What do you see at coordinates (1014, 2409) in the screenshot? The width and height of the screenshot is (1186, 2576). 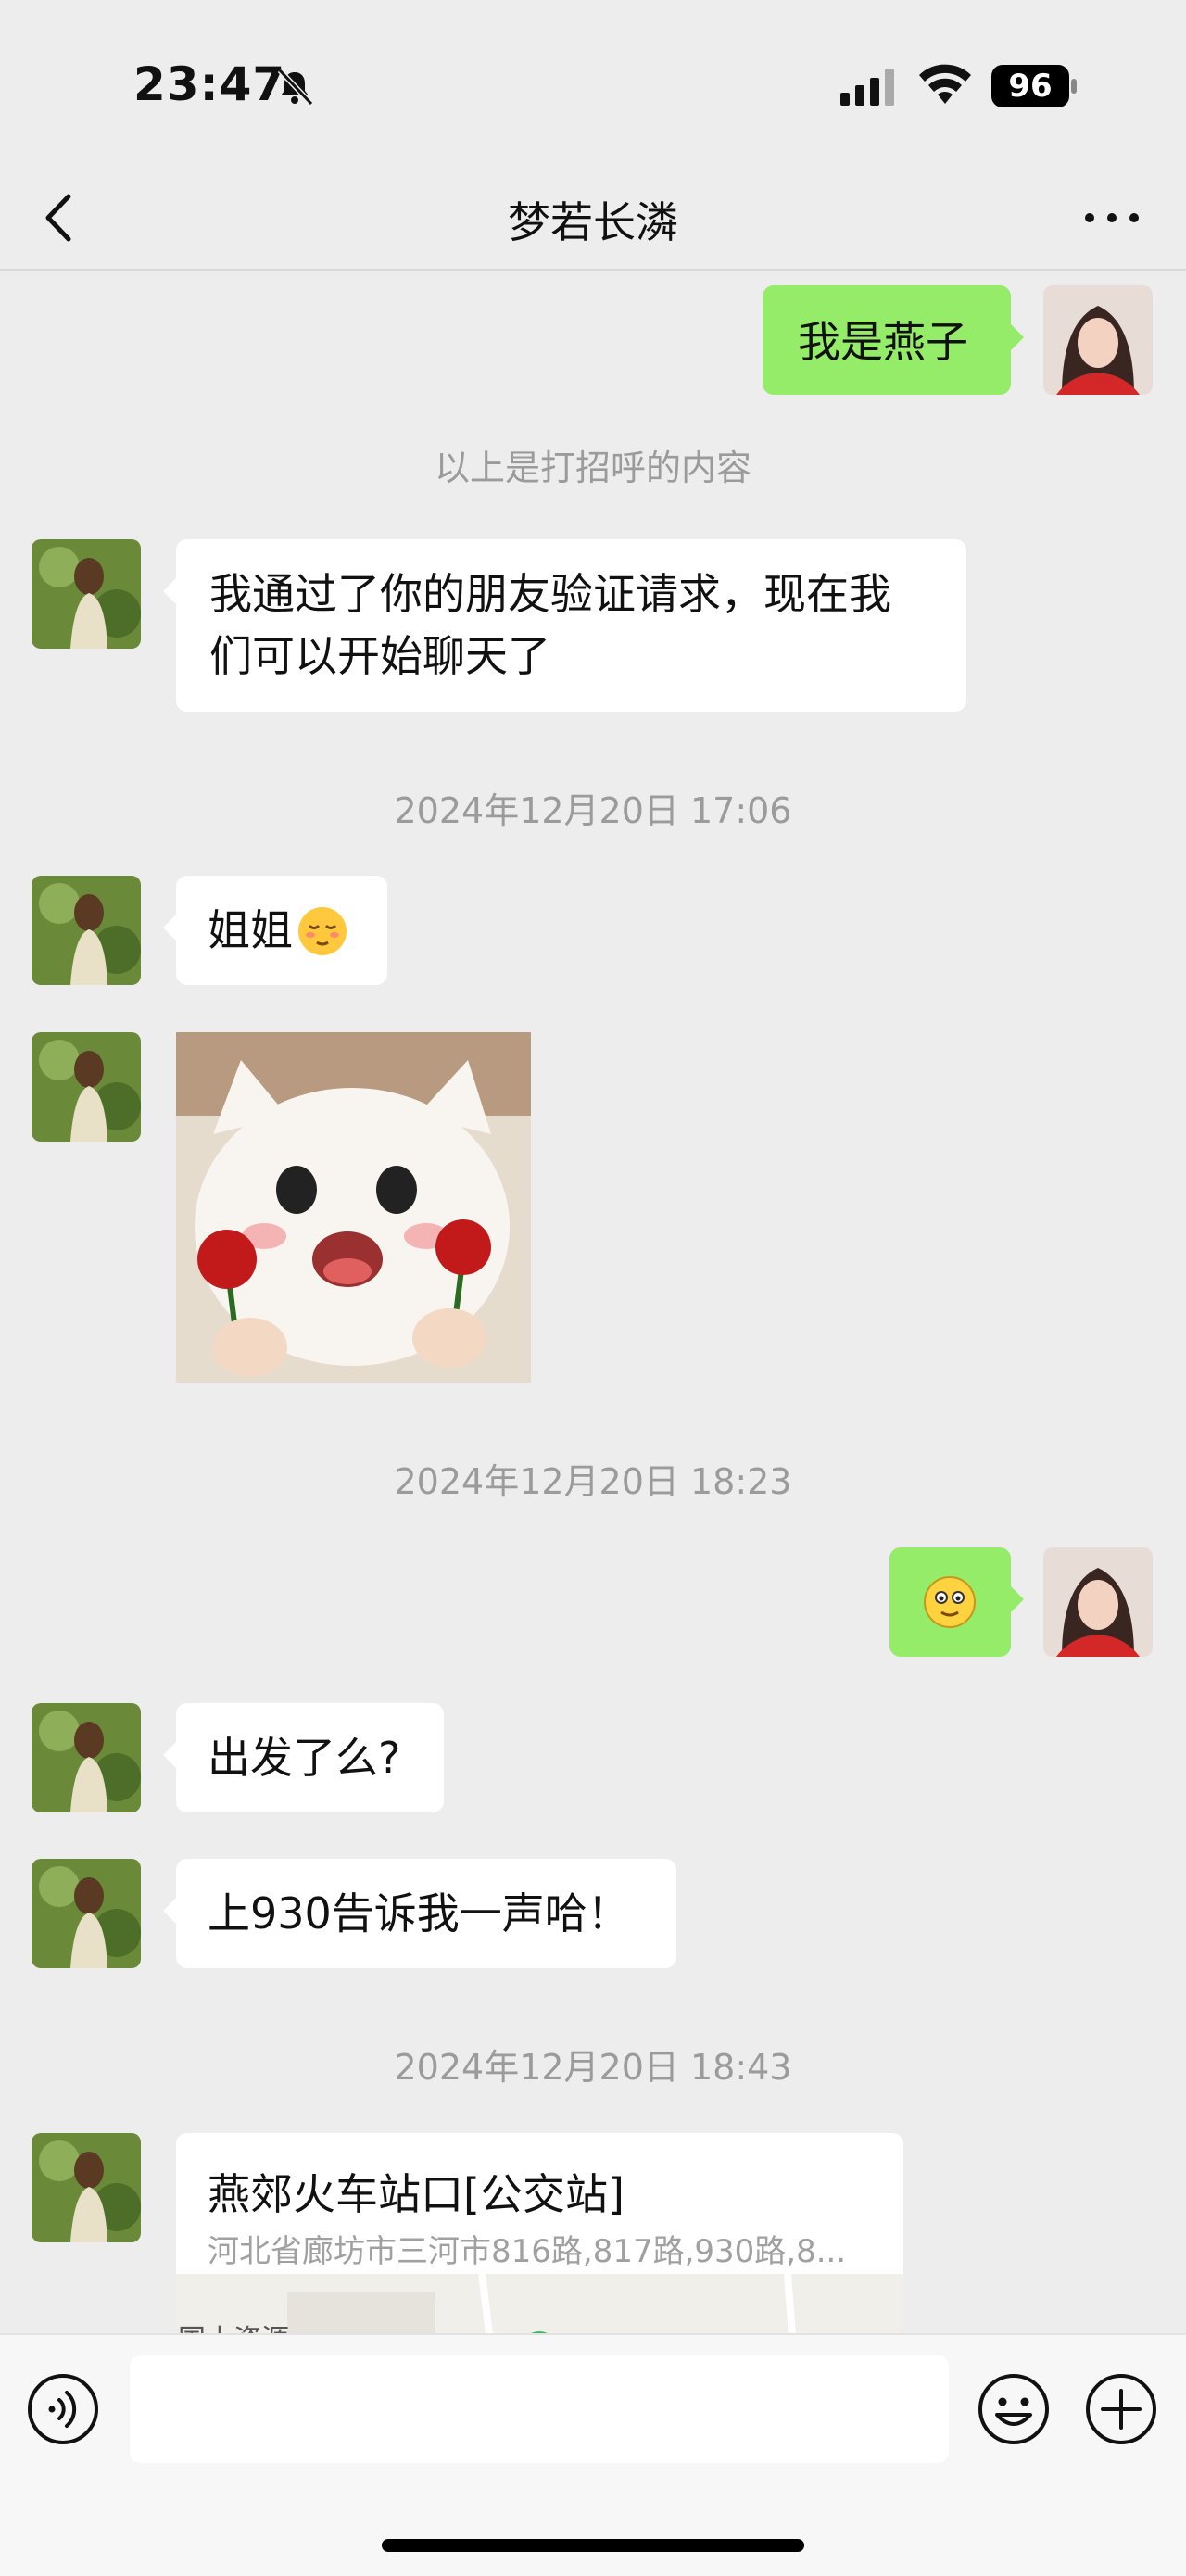 I see `emoji-icon` at bounding box center [1014, 2409].